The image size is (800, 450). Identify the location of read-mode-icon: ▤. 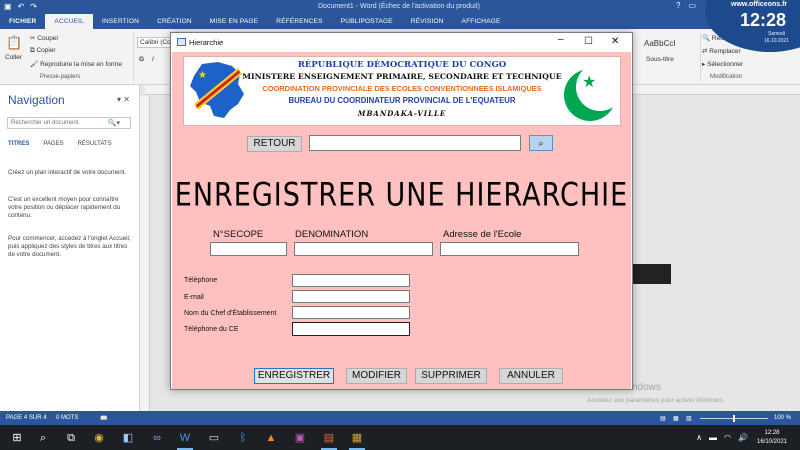
(663, 418).